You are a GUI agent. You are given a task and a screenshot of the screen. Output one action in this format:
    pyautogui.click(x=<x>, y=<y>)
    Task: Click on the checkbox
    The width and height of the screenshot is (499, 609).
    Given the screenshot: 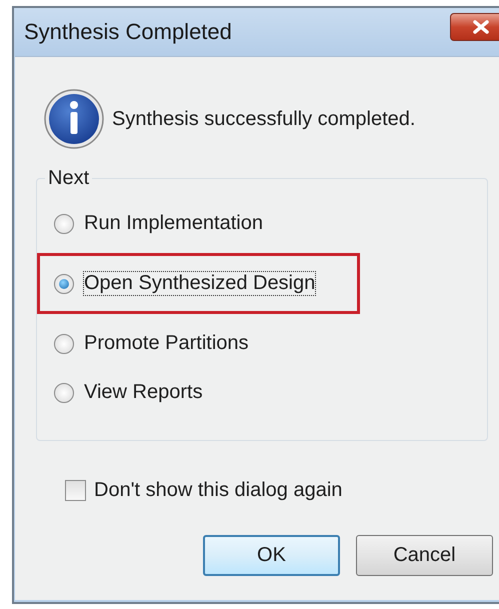 What is the action you would take?
    pyautogui.click(x=75, y=490)
    